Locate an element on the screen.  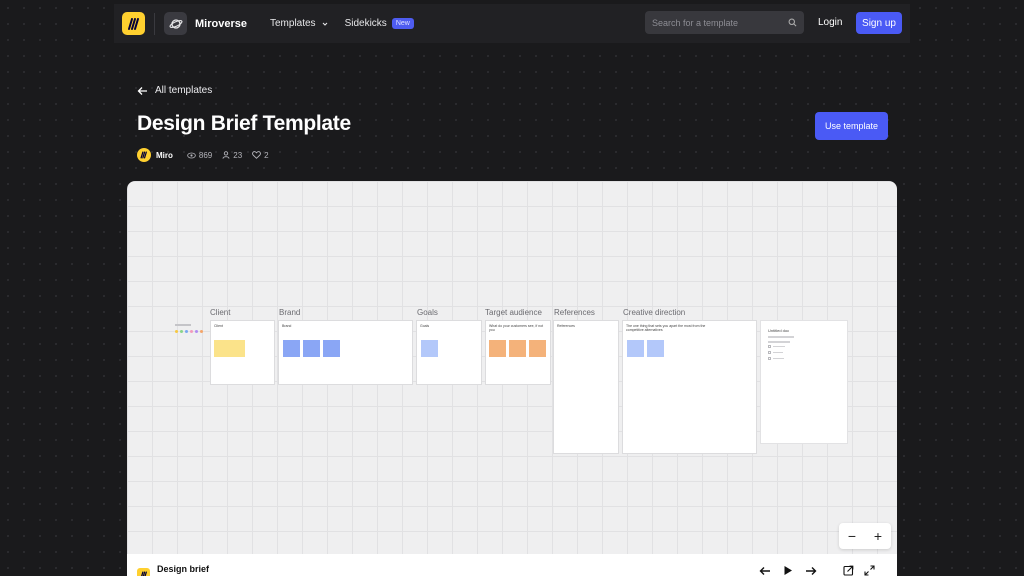
frame-title: Client is located at coordinates (218, 326).